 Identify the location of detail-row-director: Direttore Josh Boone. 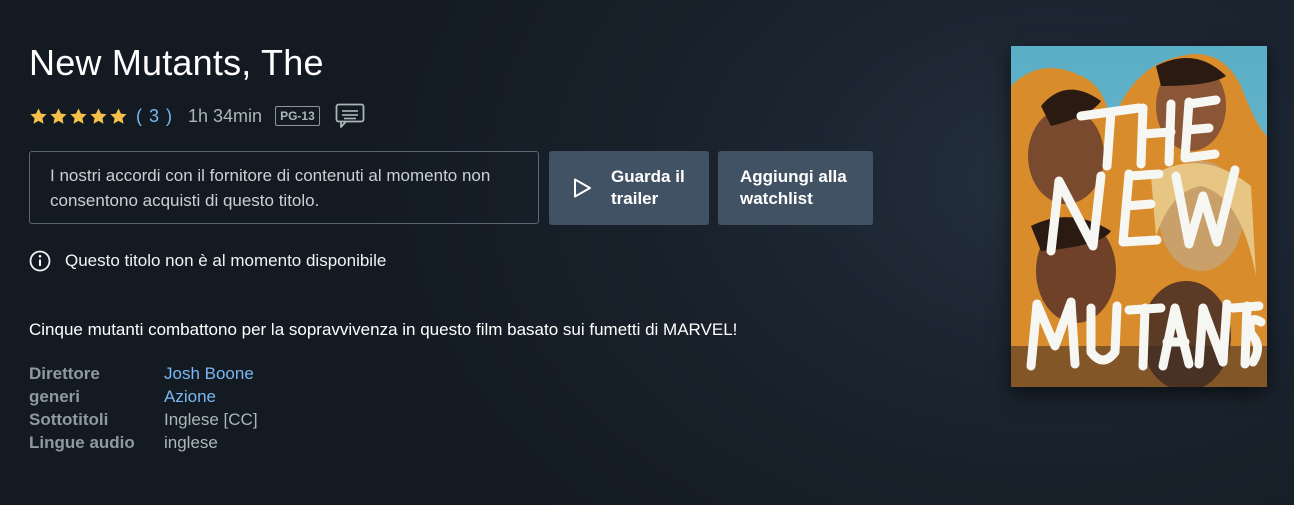
(143, 373).